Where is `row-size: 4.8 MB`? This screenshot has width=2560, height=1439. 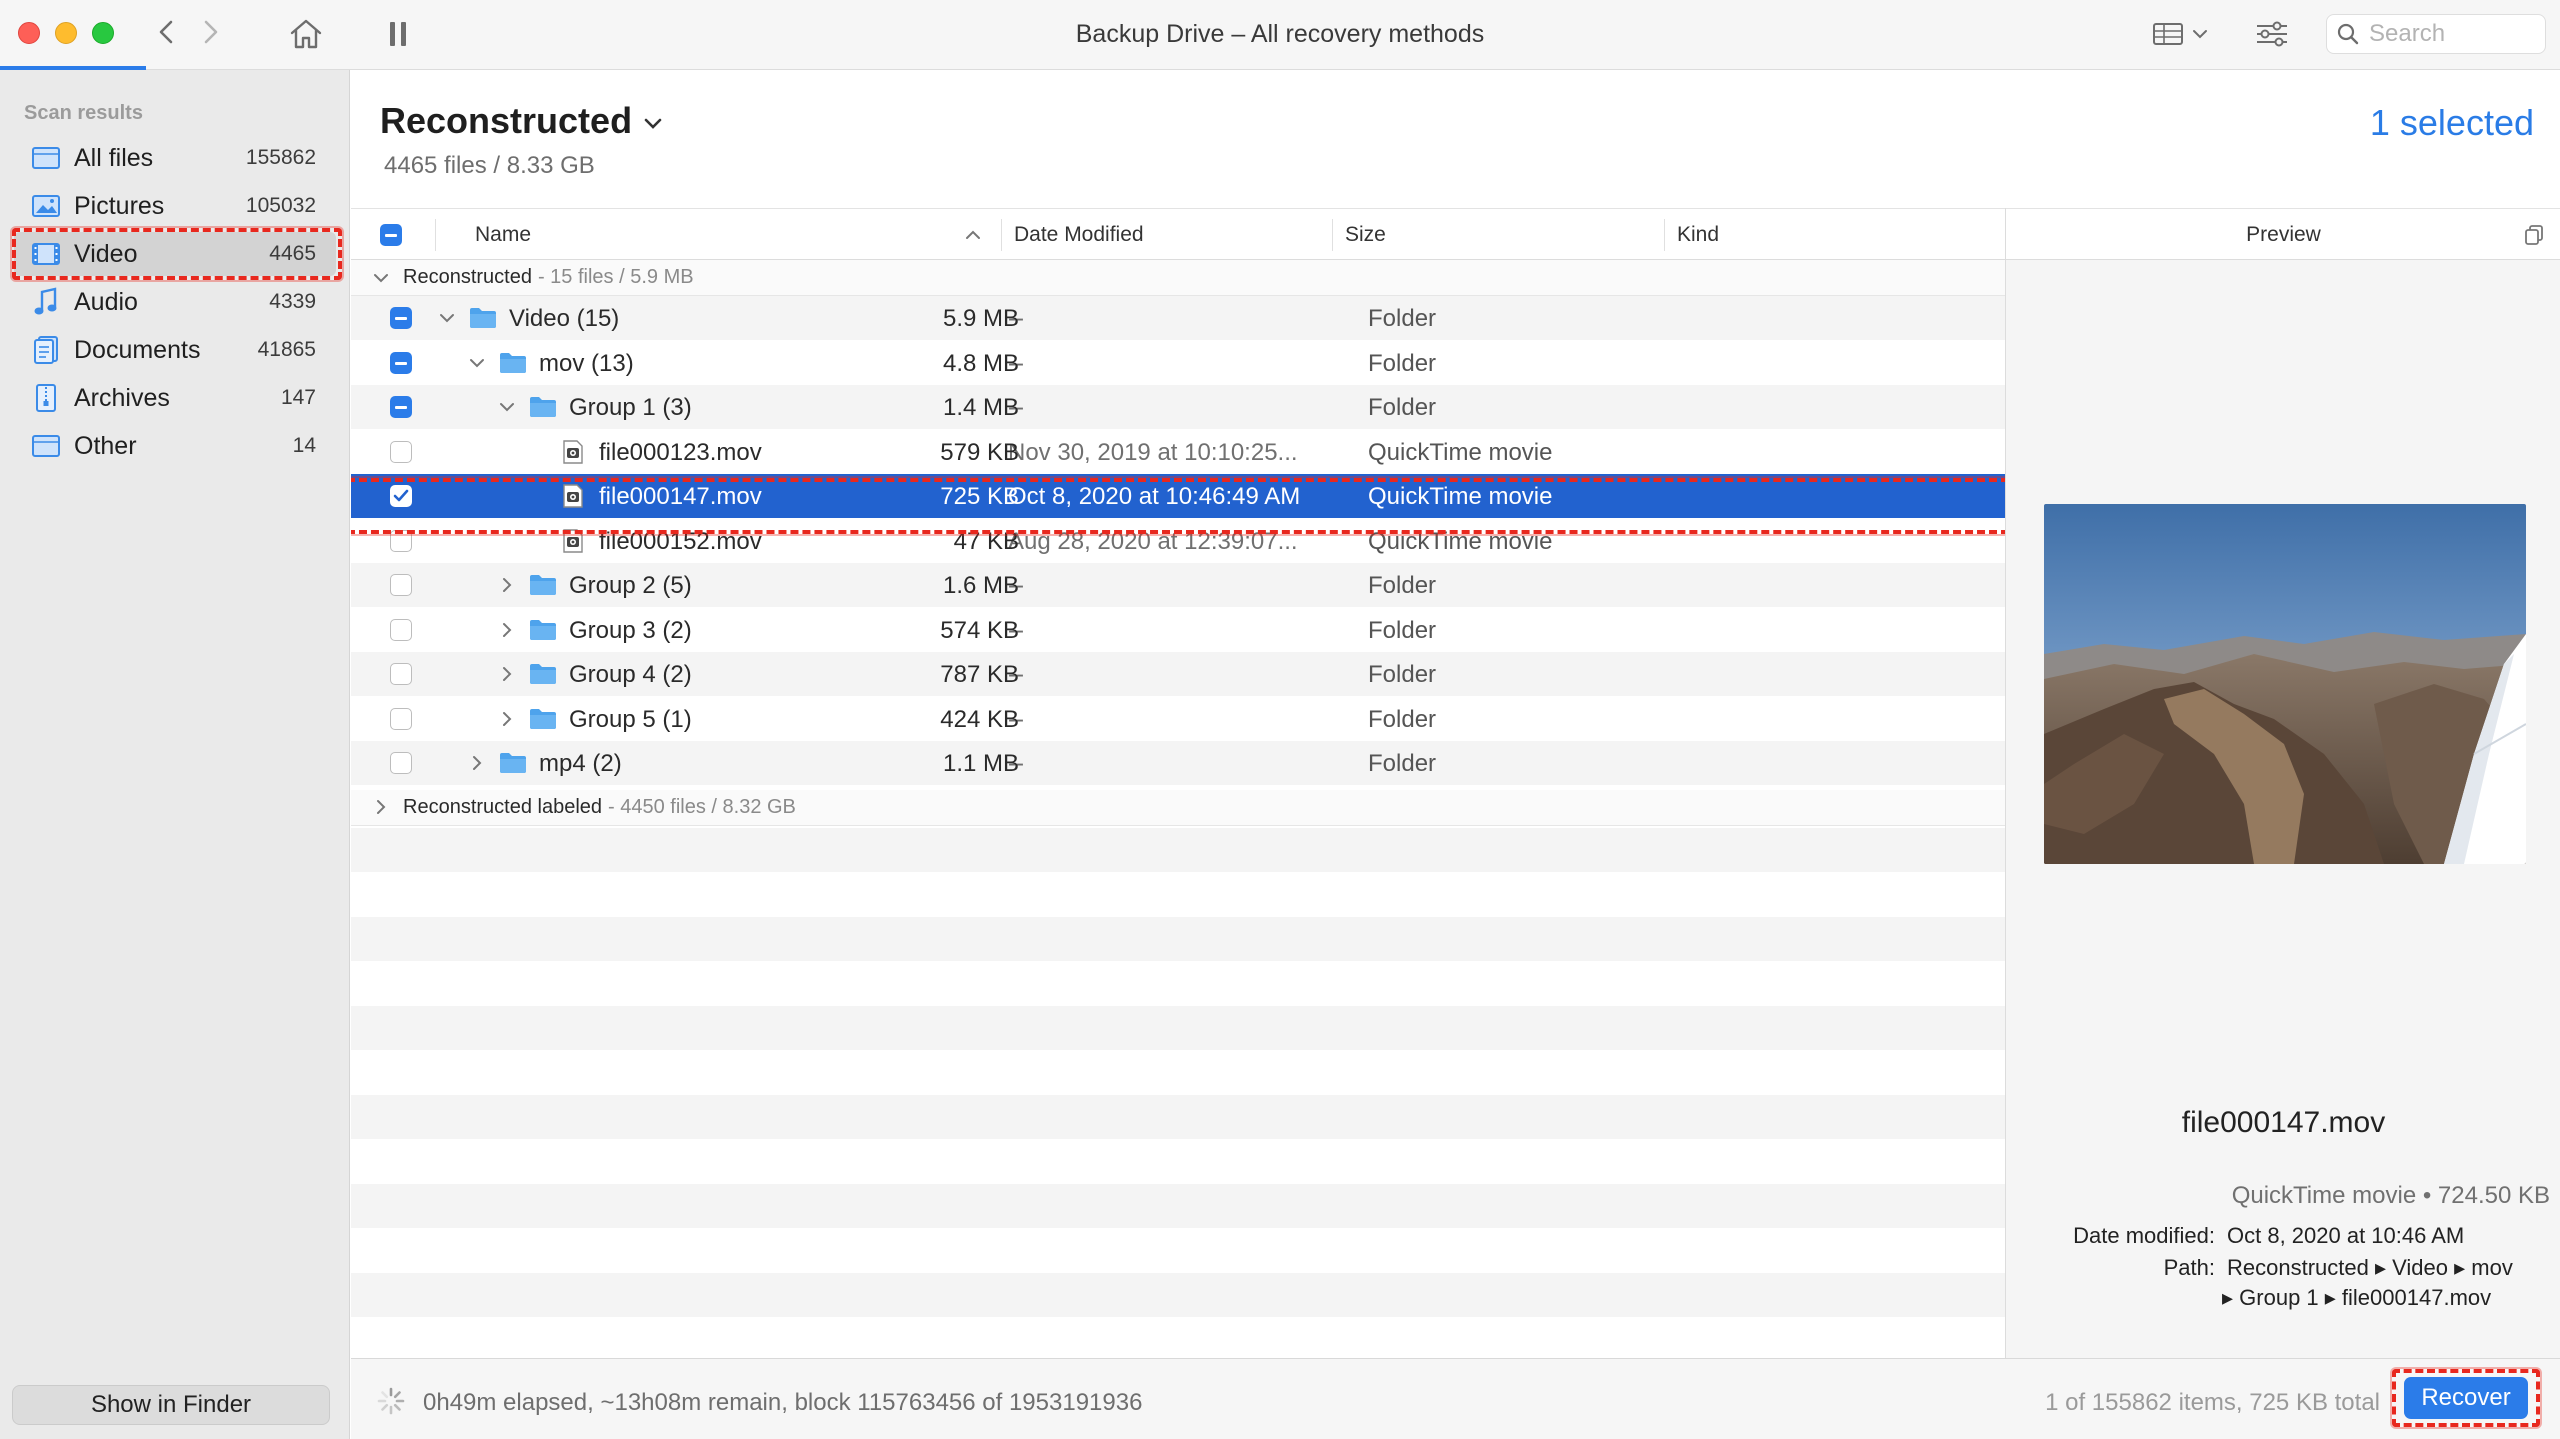
row-size: 4.8 MB is located at coordinates (980, 363).